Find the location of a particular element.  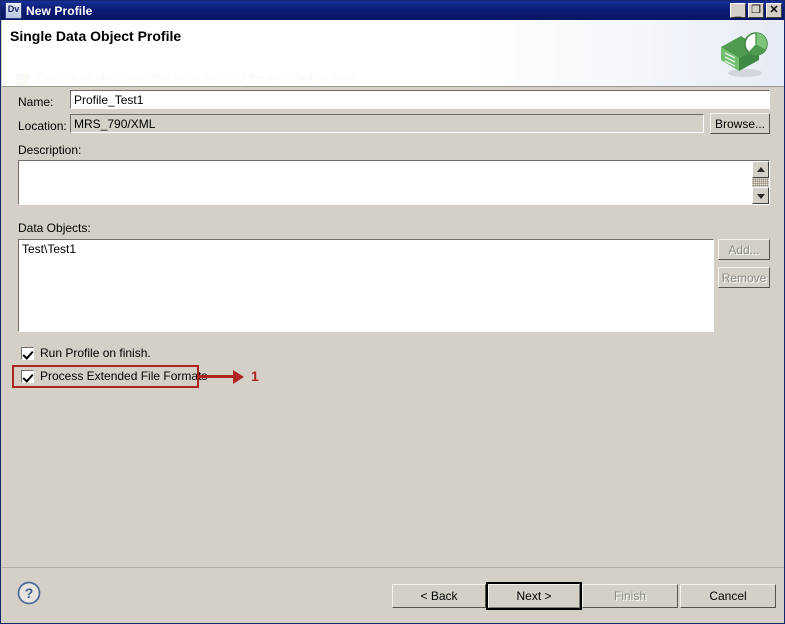

run-profile-checkbox is located at coordinates (27, 353).